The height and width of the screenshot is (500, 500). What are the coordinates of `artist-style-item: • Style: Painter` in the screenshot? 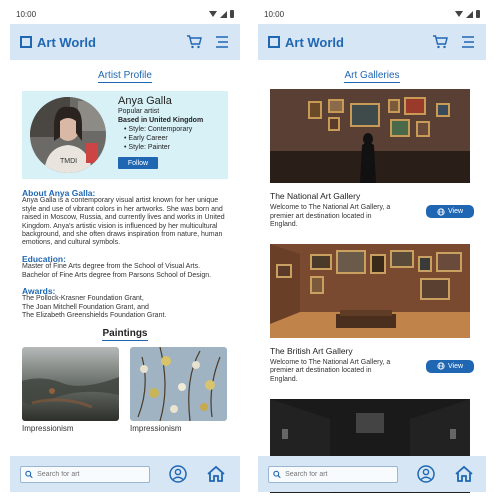 It's located at (147, 147).